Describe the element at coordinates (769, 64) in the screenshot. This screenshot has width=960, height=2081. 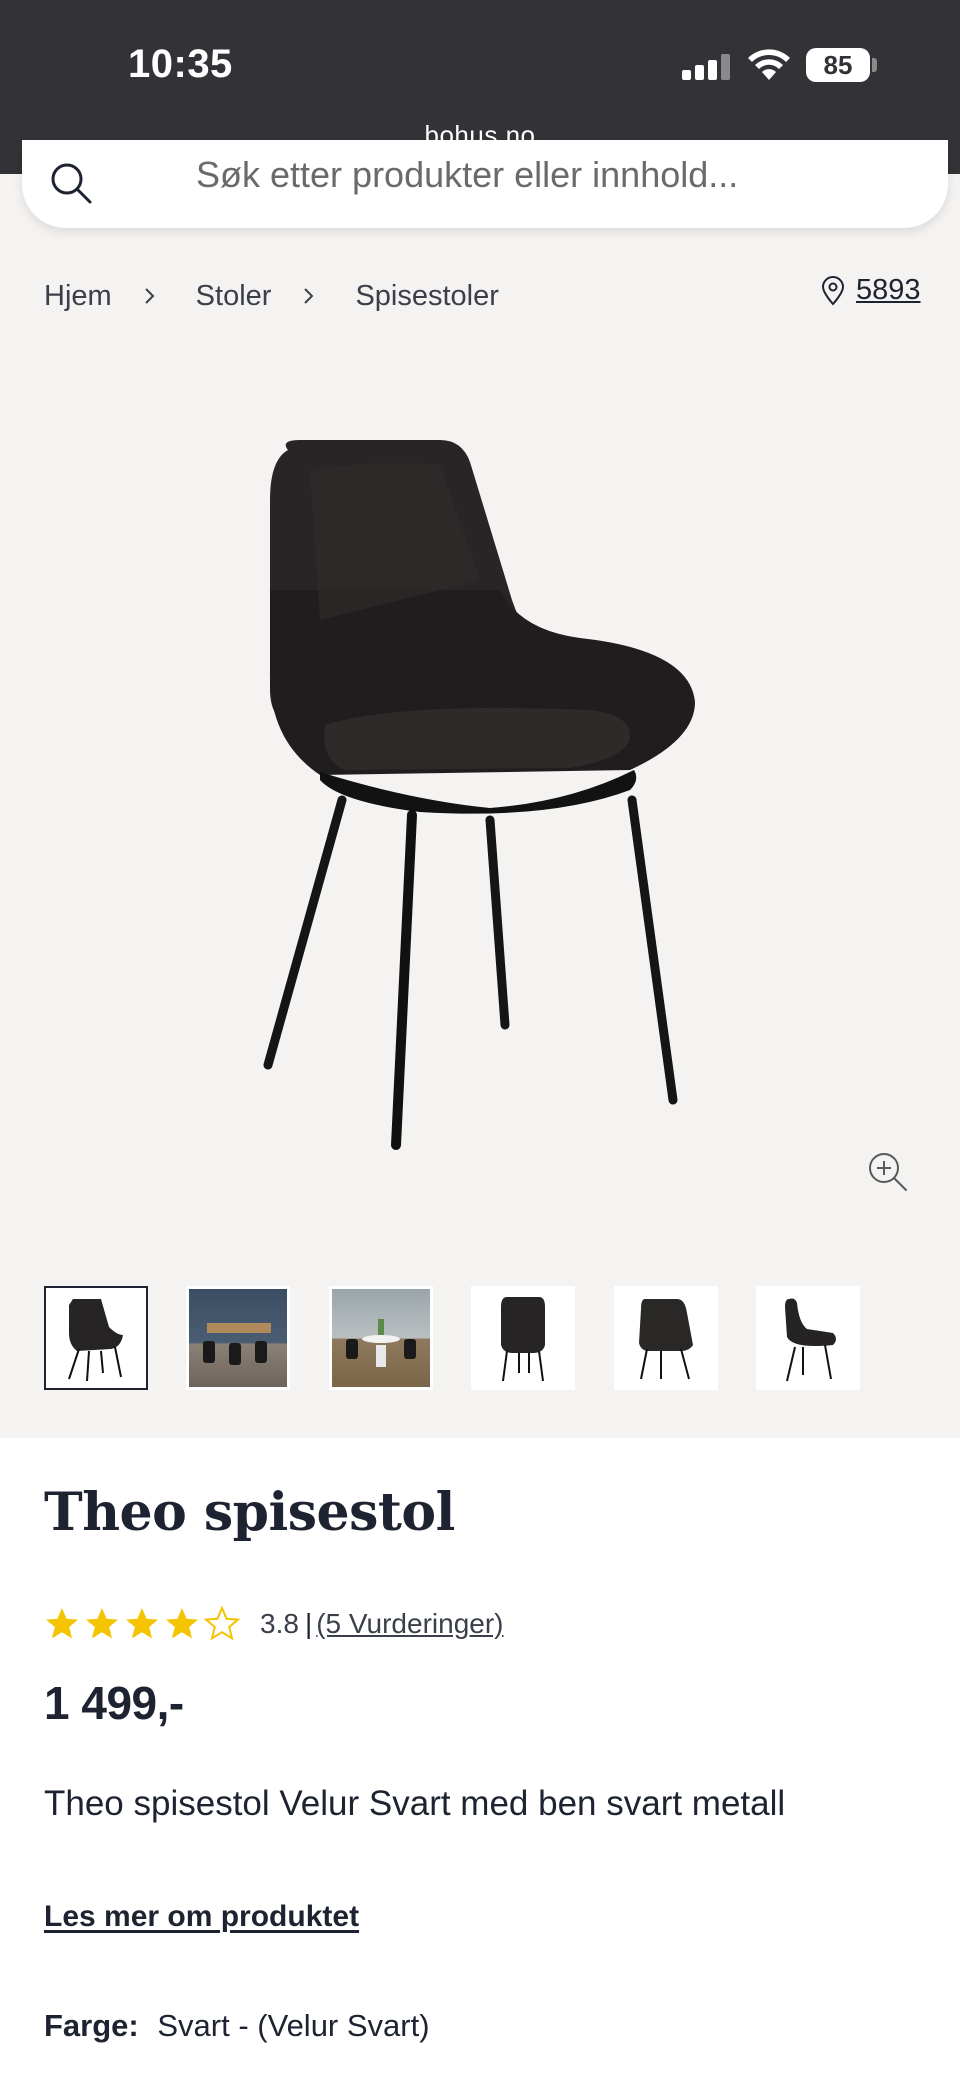
I see `wifi-icon` at that location.